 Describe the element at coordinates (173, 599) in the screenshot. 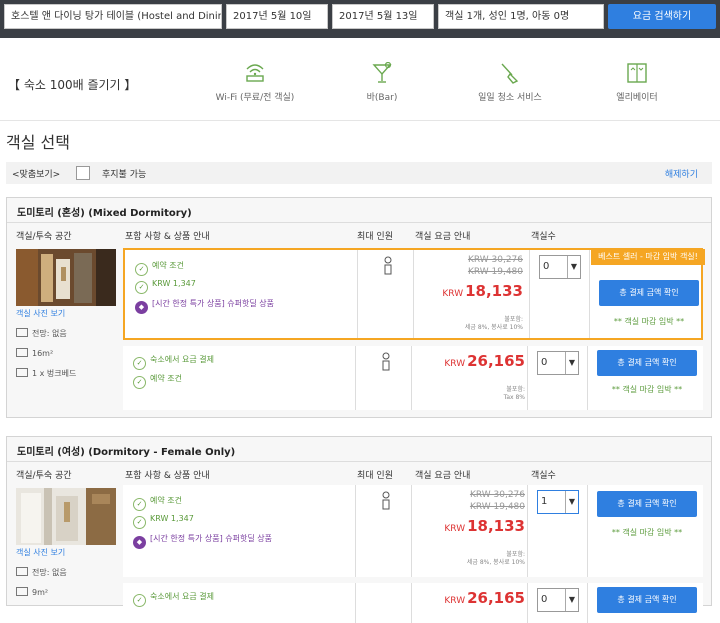

I see `inclusion-item: ✓ 숙소에서 요금 결제` at that location.